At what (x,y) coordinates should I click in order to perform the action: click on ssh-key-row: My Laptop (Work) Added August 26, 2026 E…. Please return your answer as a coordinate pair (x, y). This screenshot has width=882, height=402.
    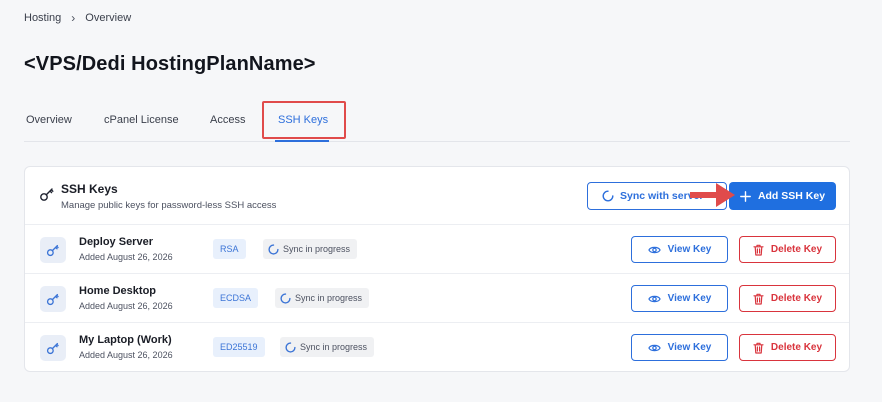
    Looking at the image, I should click on (437, 347).